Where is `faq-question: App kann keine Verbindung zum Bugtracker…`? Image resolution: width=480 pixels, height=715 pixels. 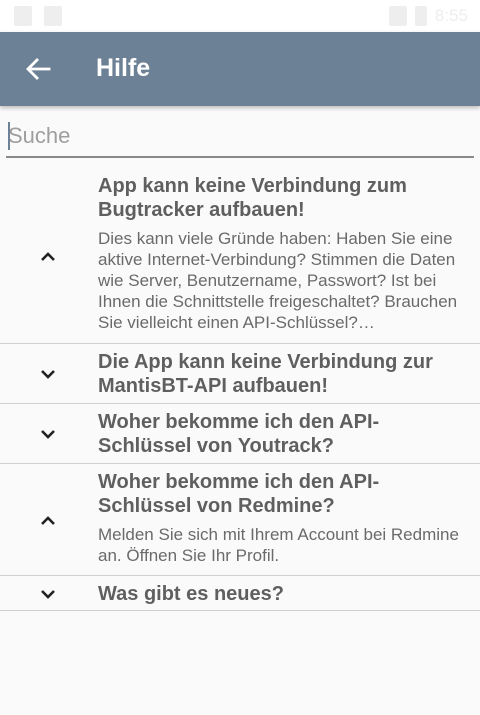
faq-question: App kann keine Verbindung zum Bugtracker… is located at coordinates (252, 198).